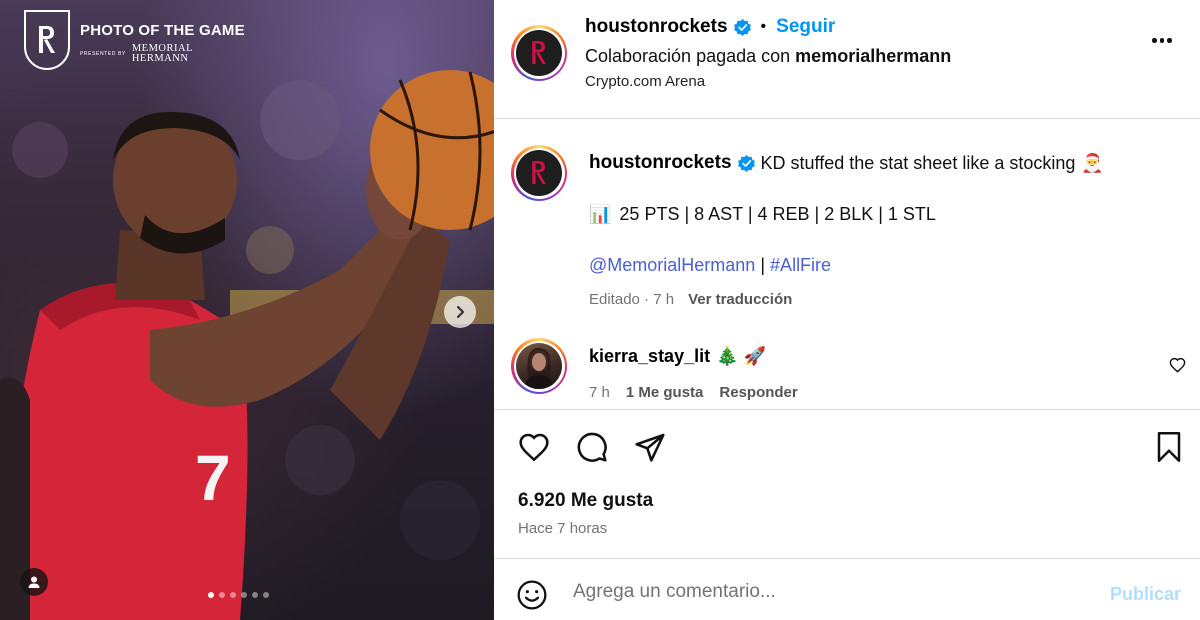  I want to click on santa-emoji: 🎅, so click(1092, 162).